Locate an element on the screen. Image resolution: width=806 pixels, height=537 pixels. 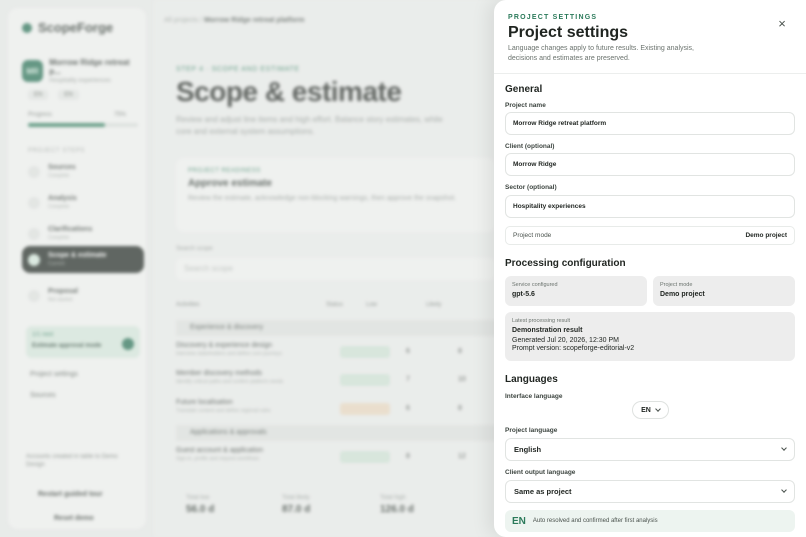
client-input: Morrow Ridge is located at coordinates (650, 164).